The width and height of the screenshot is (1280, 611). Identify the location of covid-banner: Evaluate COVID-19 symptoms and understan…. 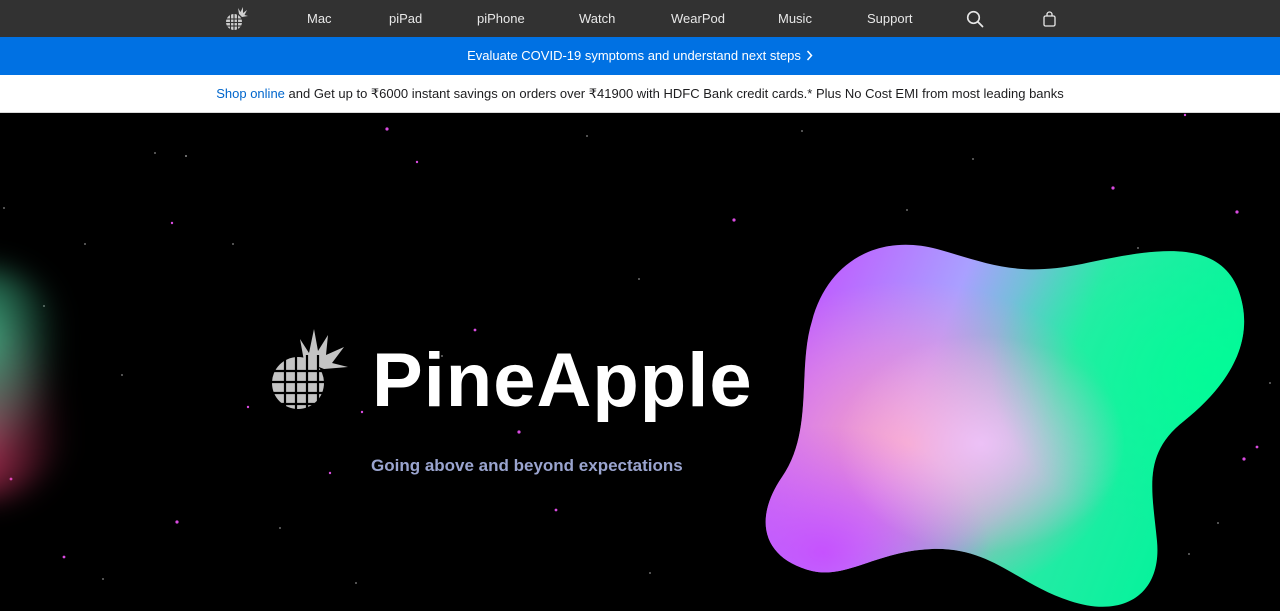
(640, 56).